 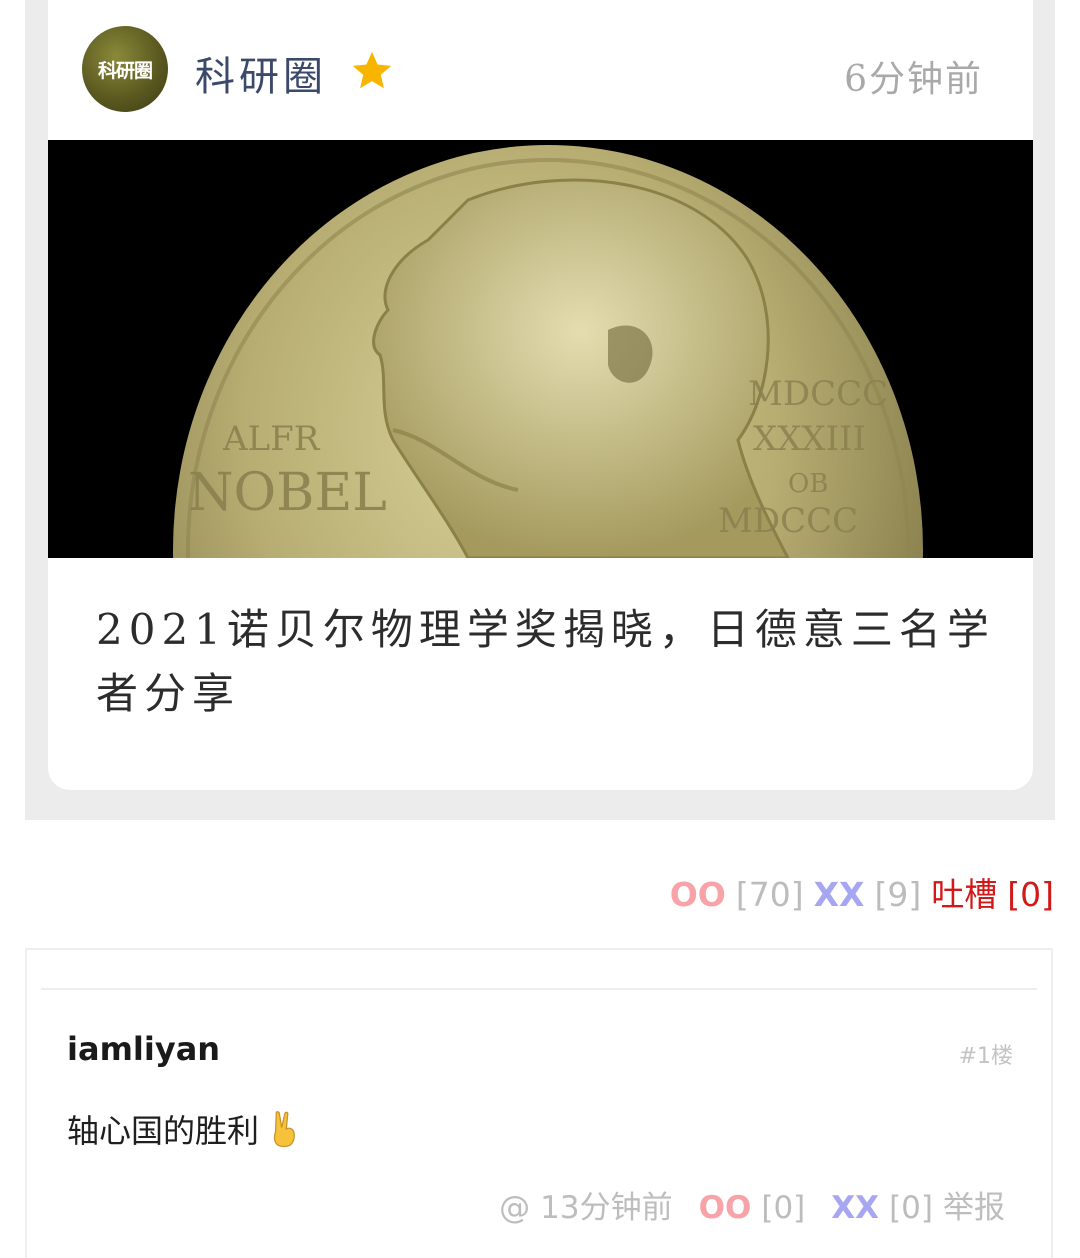 What do you see at coordinates (287, 493) in the screenshot?
I see `svg-text: NOBEL` at bounding box center [287, 493].